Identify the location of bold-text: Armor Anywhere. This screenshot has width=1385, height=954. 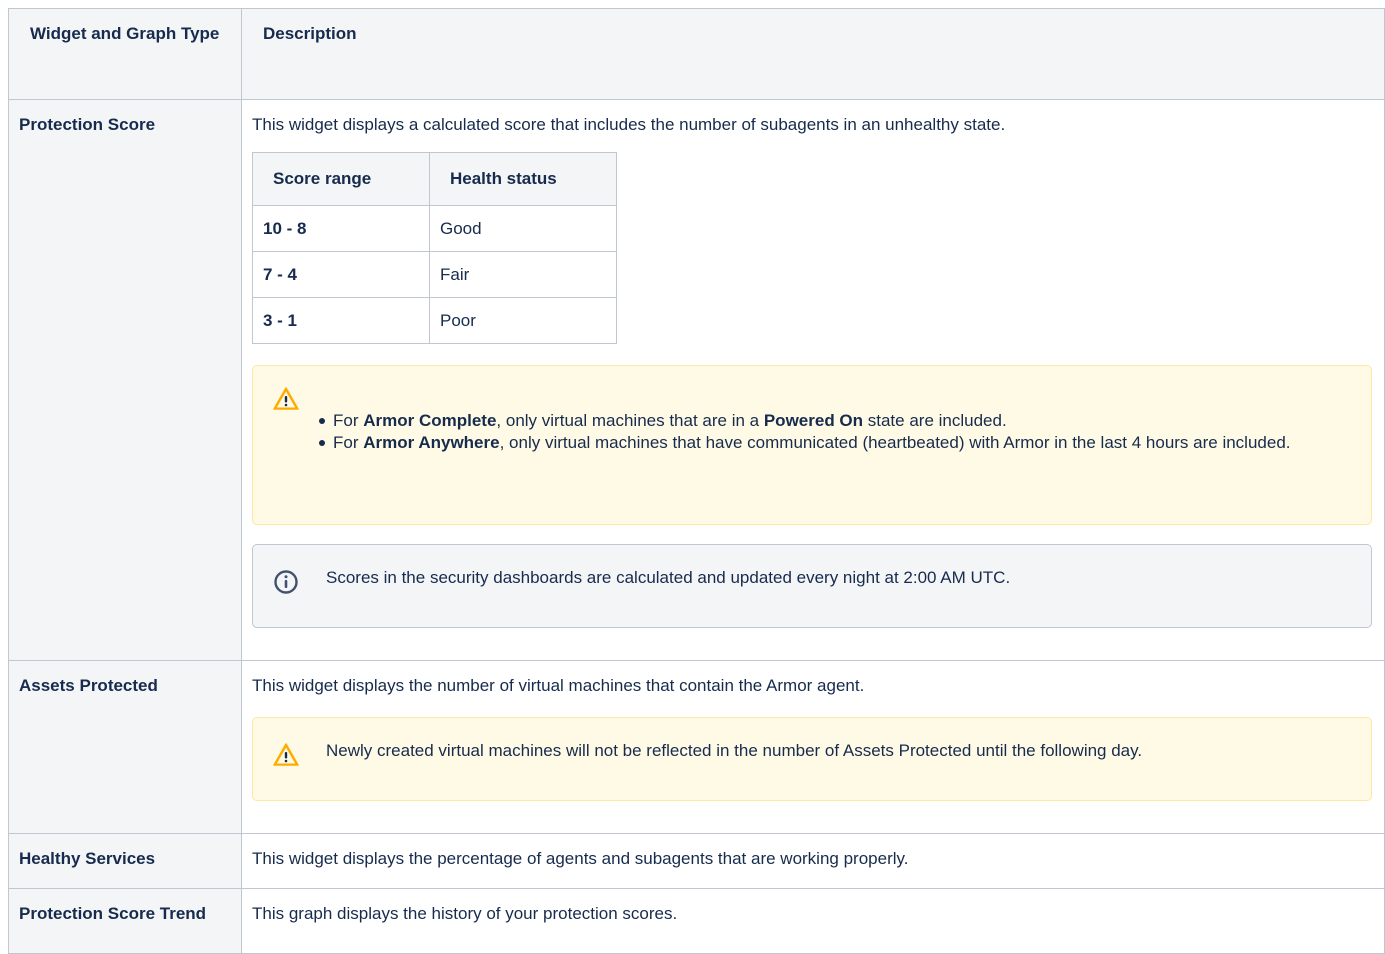
(431, 442).